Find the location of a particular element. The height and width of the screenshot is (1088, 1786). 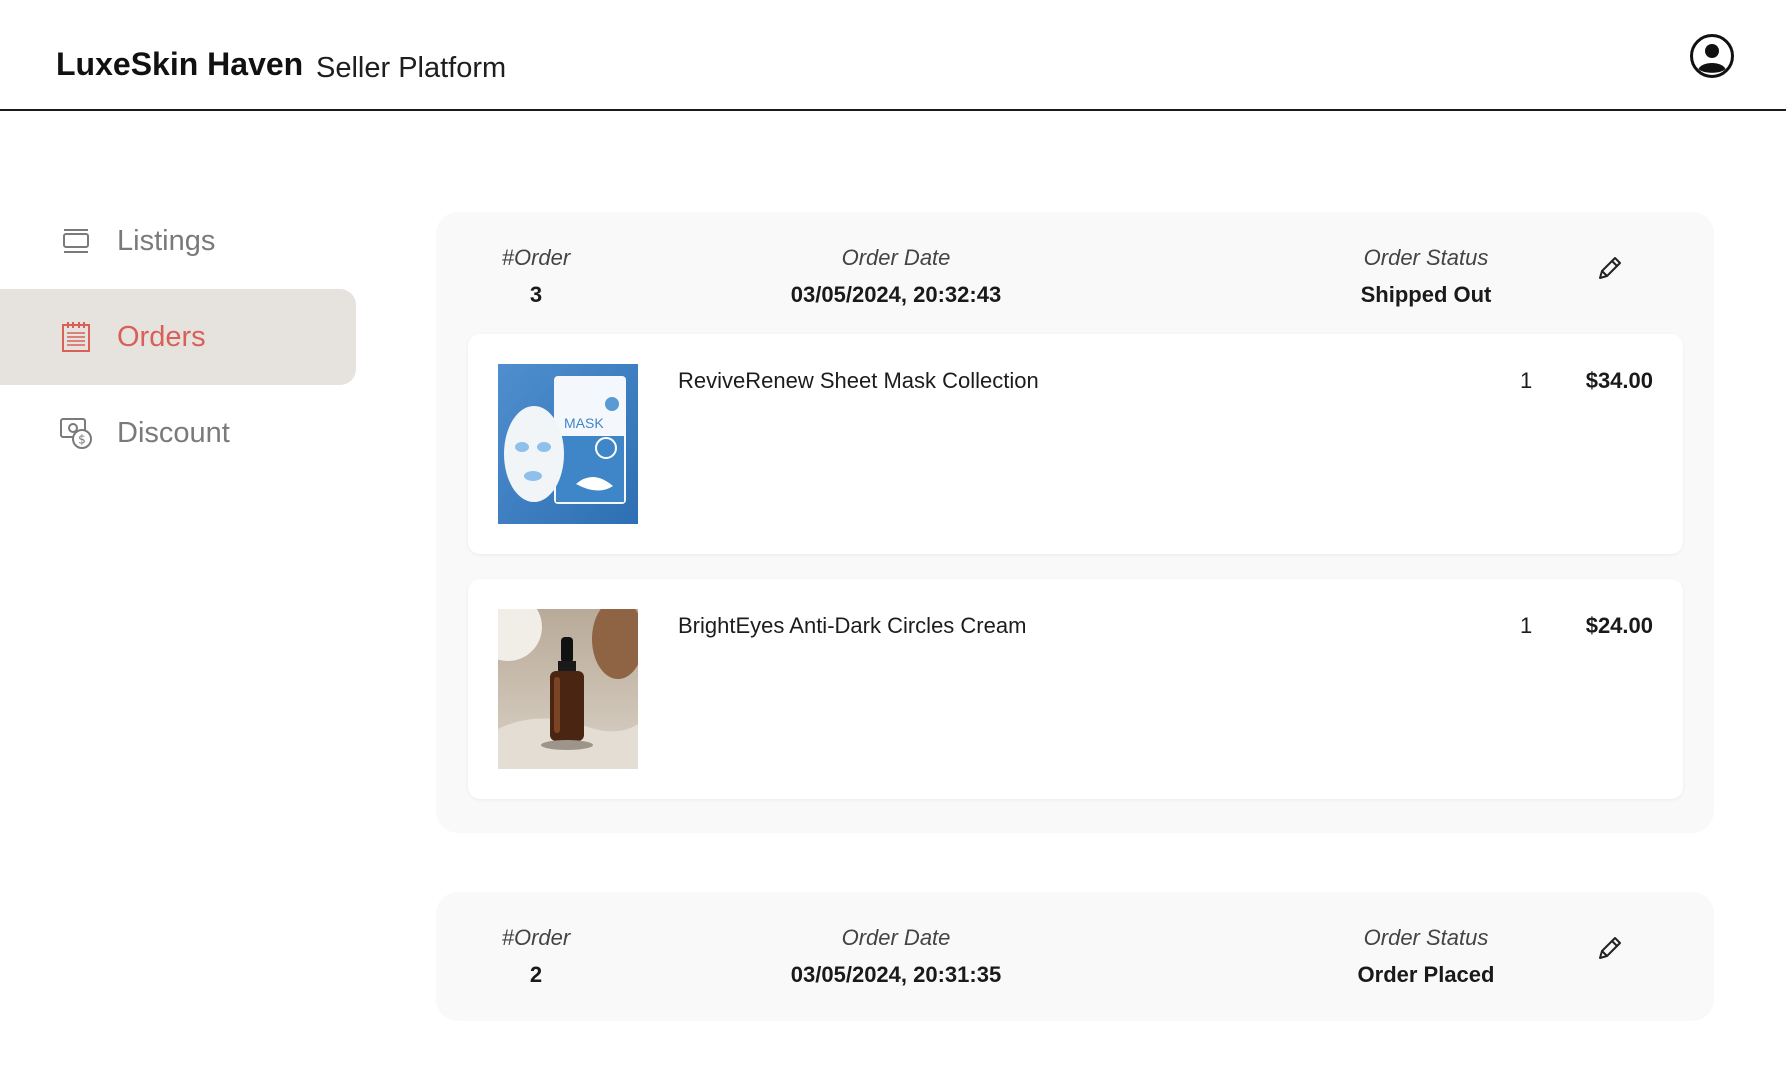

sidebar-item-label: Listings is located at coordinates (166, 240).